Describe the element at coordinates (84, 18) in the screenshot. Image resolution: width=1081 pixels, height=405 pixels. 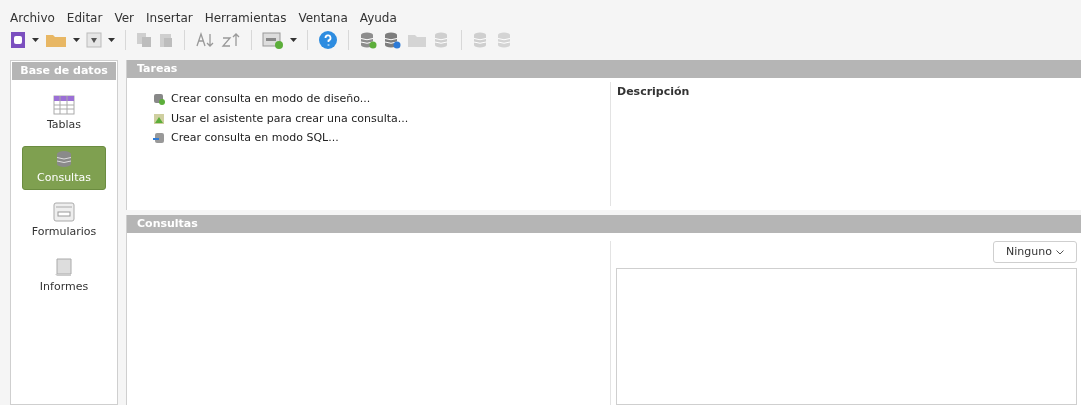
I see `menu-item: Editar` at that location.